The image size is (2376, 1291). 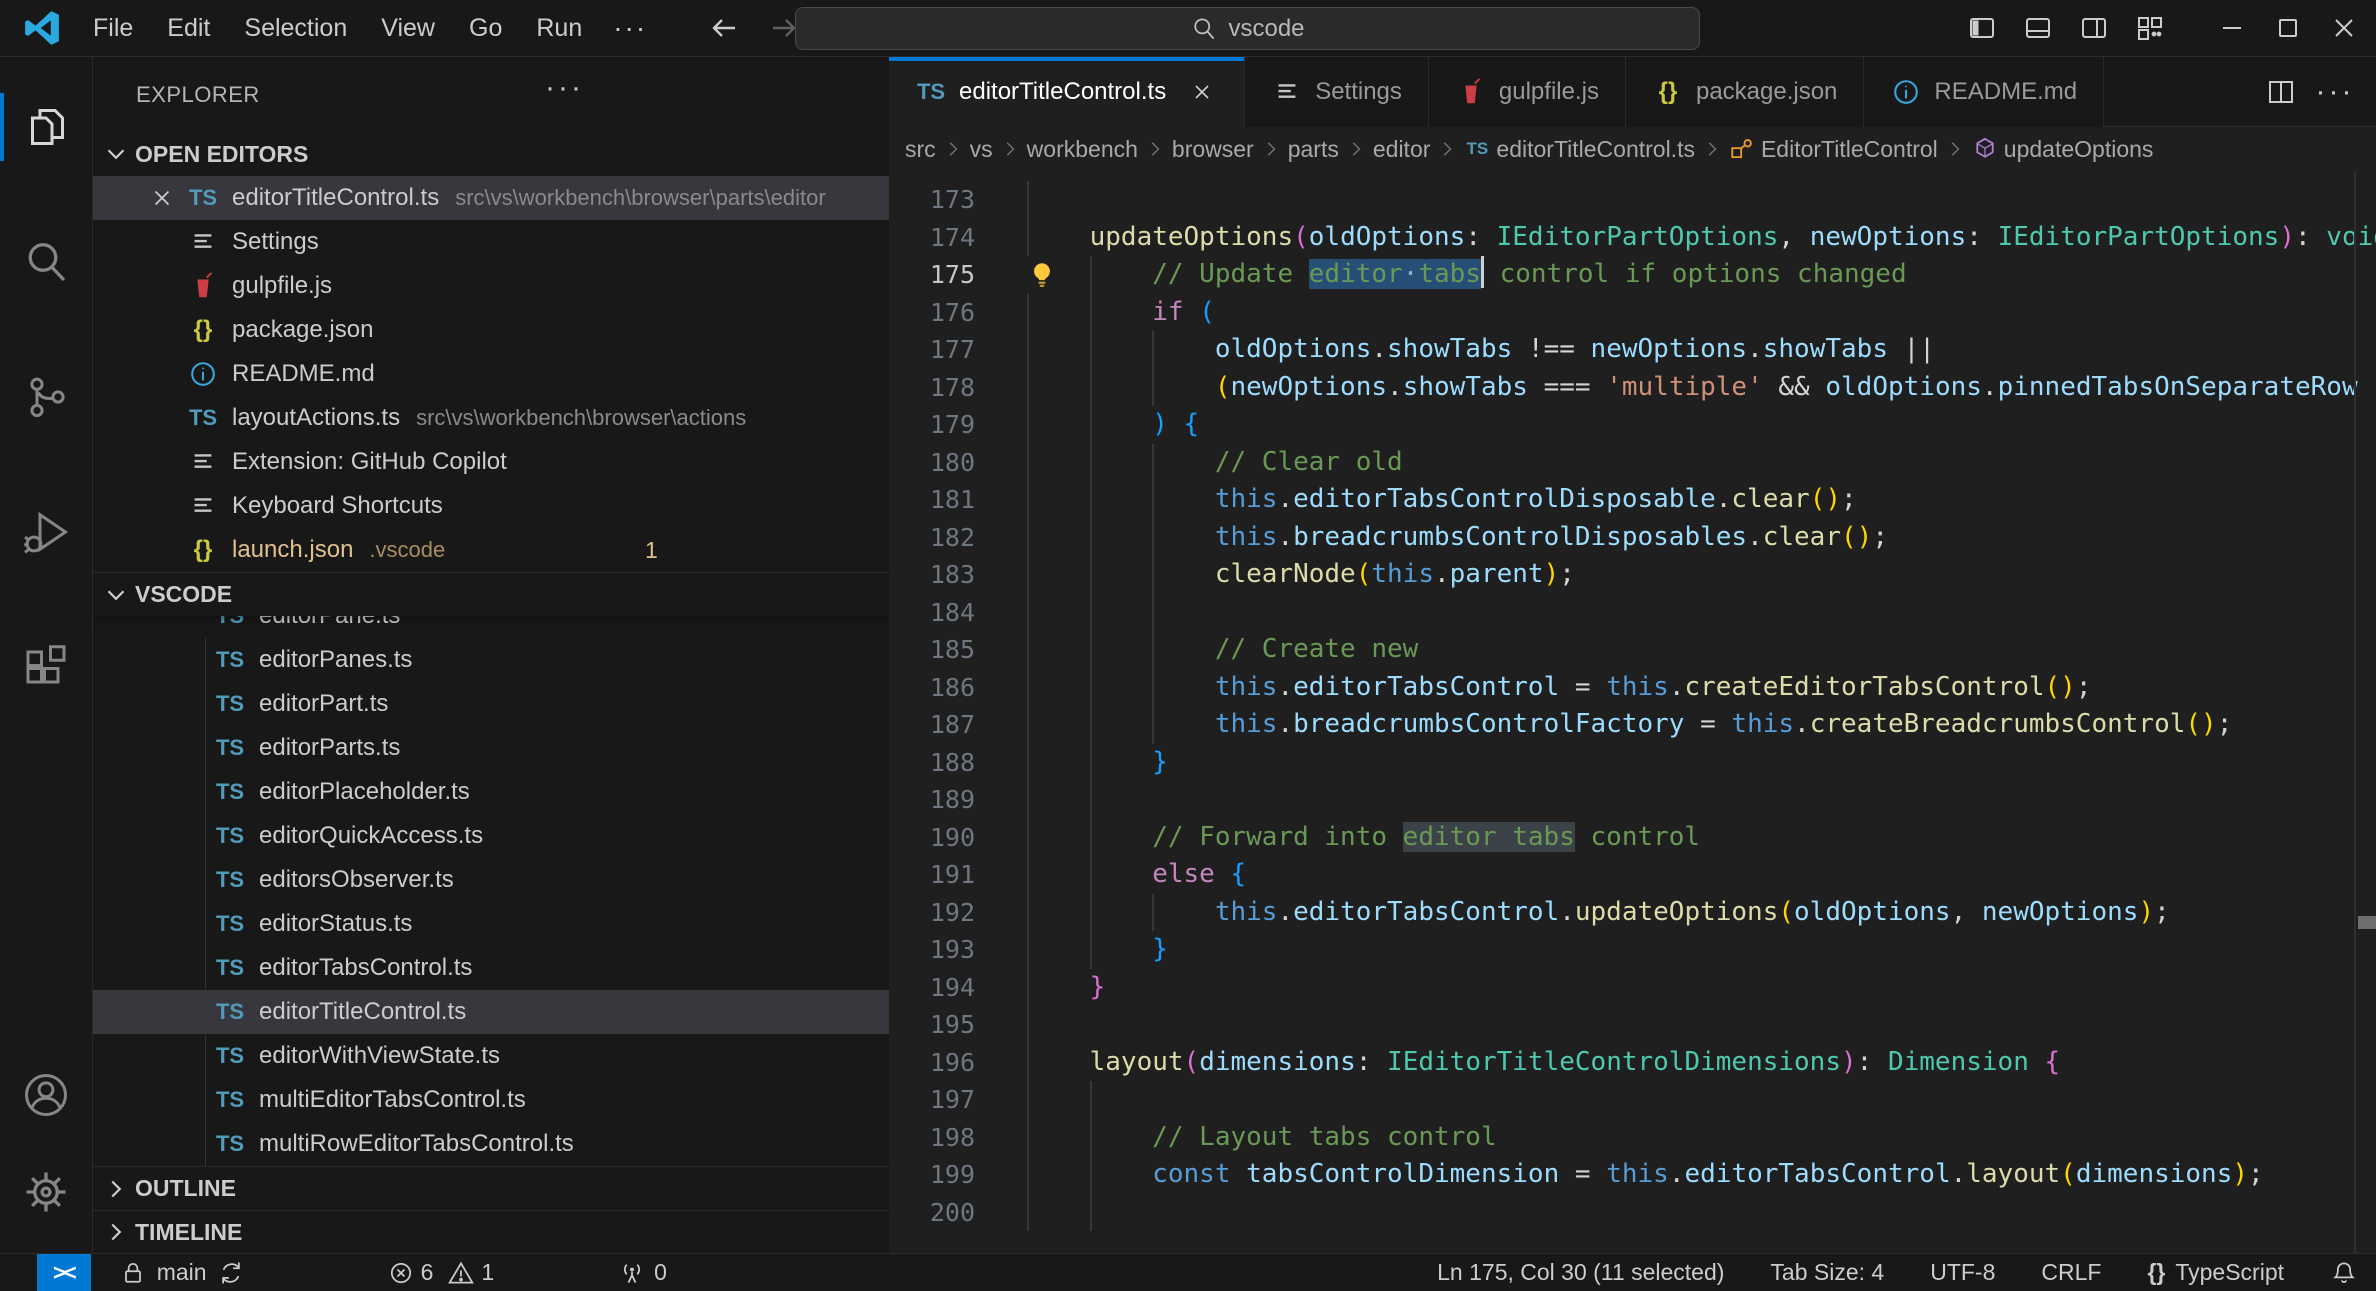 What do you see at coordinates (491, 880) in the screenshot?
I see `tree-row: TS editorsObserver.ts` at bounding box center [491, 880].